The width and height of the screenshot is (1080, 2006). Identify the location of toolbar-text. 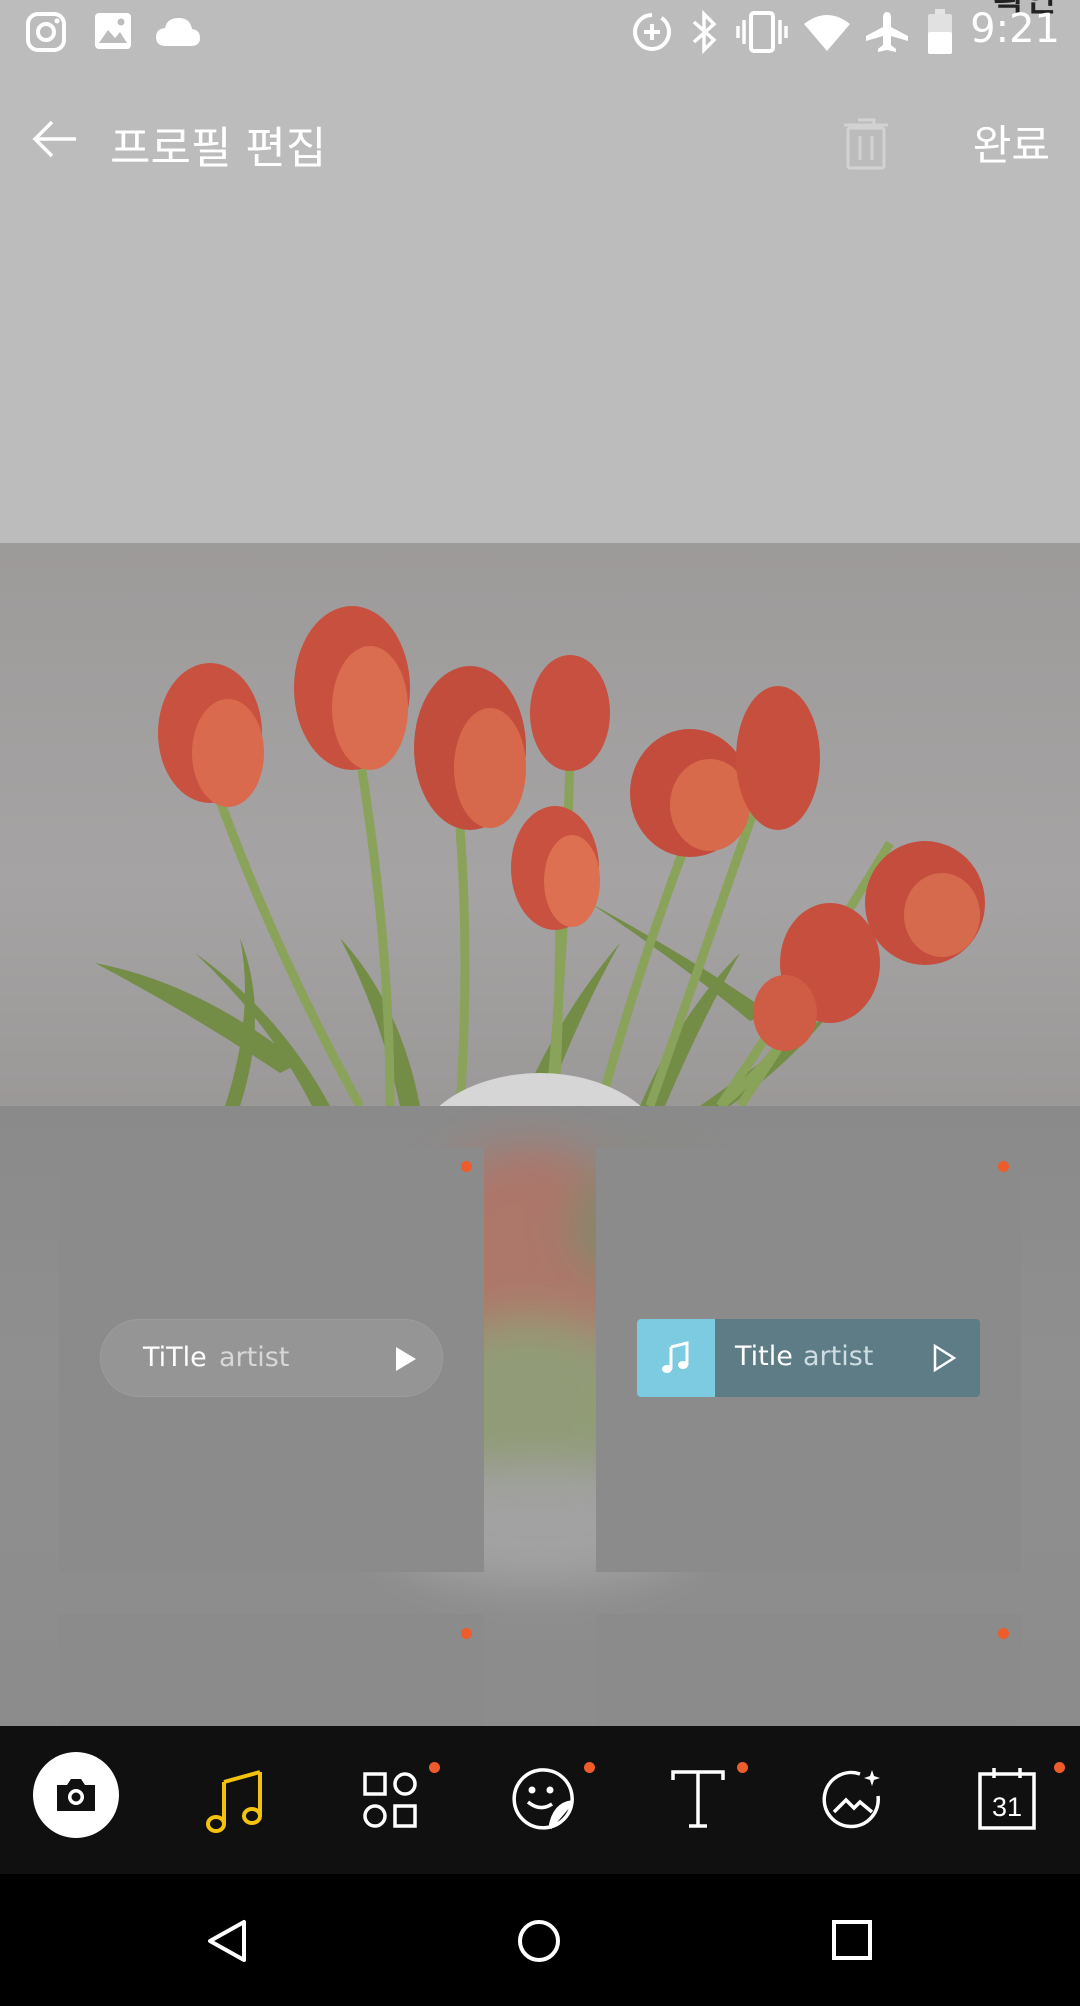
(700, 1801).